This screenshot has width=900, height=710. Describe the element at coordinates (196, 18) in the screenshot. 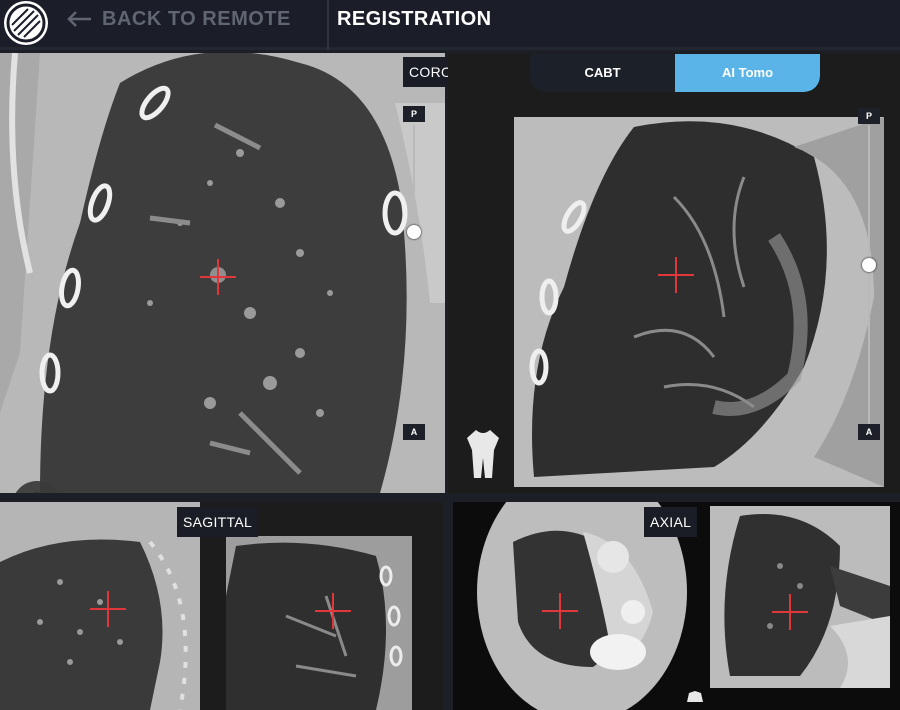

I see `back-label: BACK TO REMOTE` at that location.